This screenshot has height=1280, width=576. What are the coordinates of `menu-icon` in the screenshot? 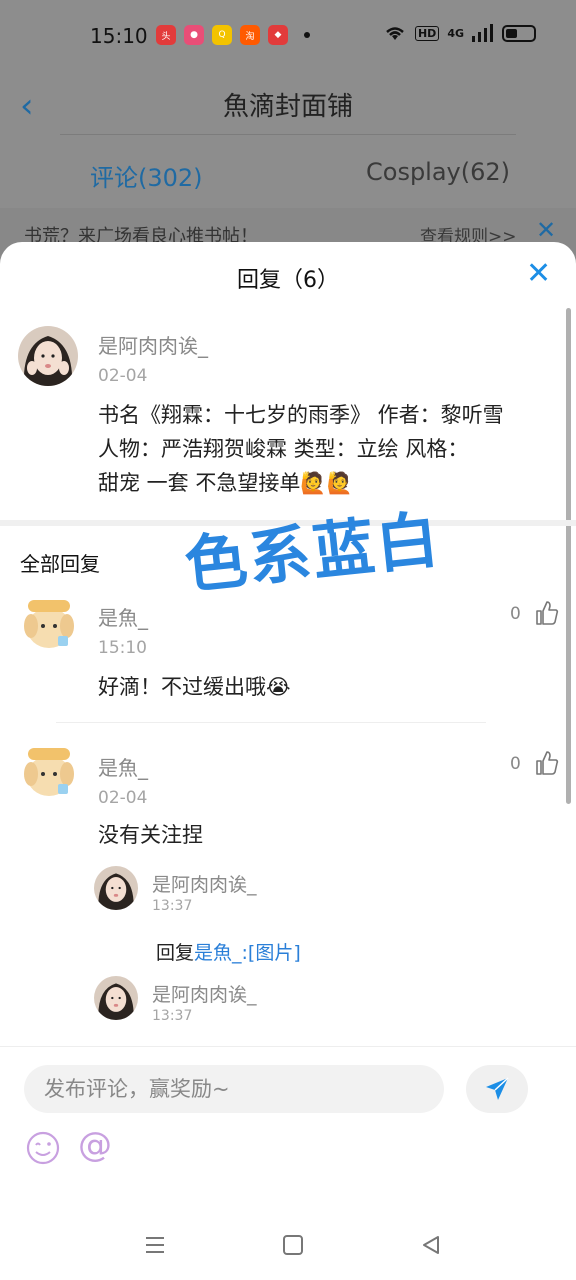 It's located at (155, 1245).